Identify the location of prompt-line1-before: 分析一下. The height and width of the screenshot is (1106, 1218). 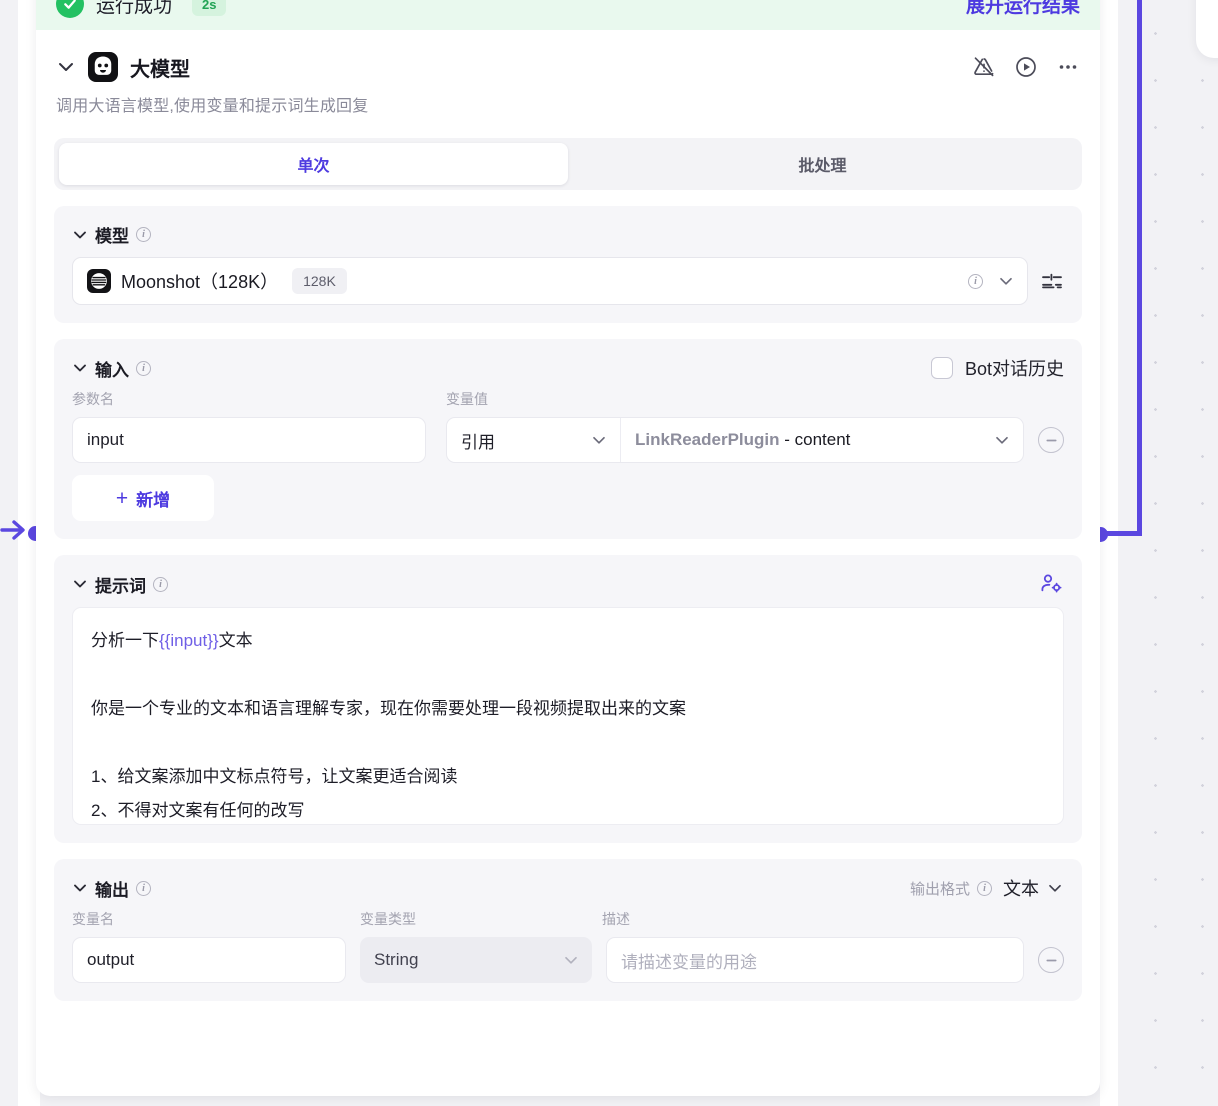
(125, 640).